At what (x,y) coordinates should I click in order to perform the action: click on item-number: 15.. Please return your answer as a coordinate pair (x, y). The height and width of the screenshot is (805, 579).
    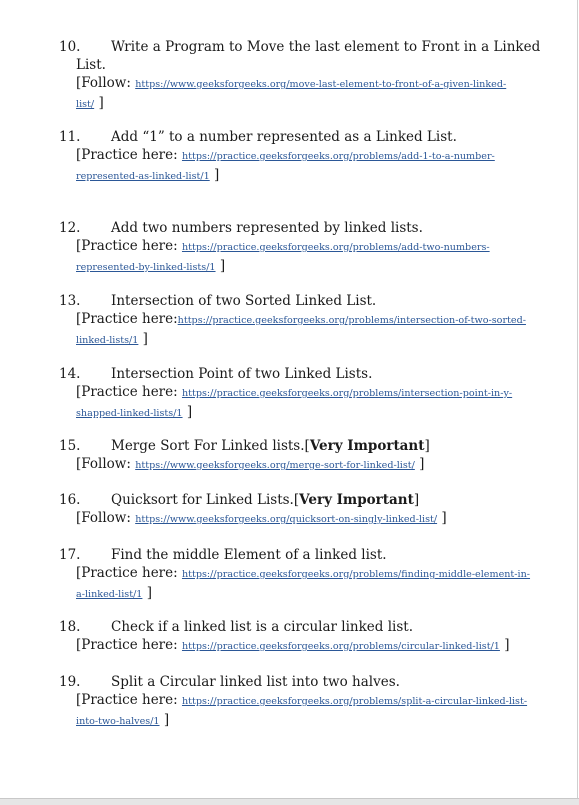
    Looking at the image, I should click on (70, 446).